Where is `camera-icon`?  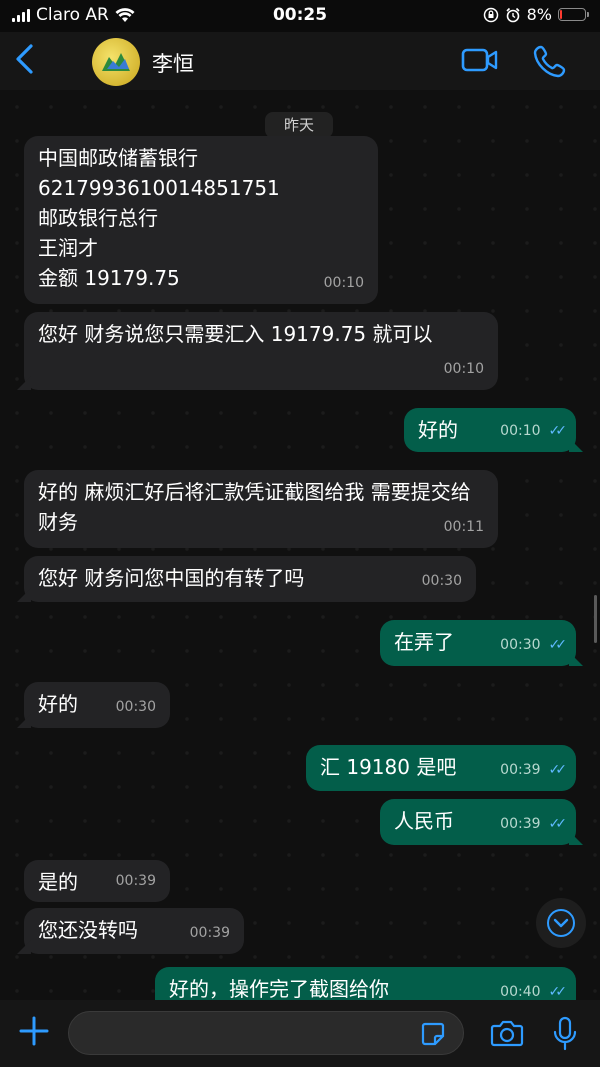
camera-icon is located at coordinates (507, 1033).